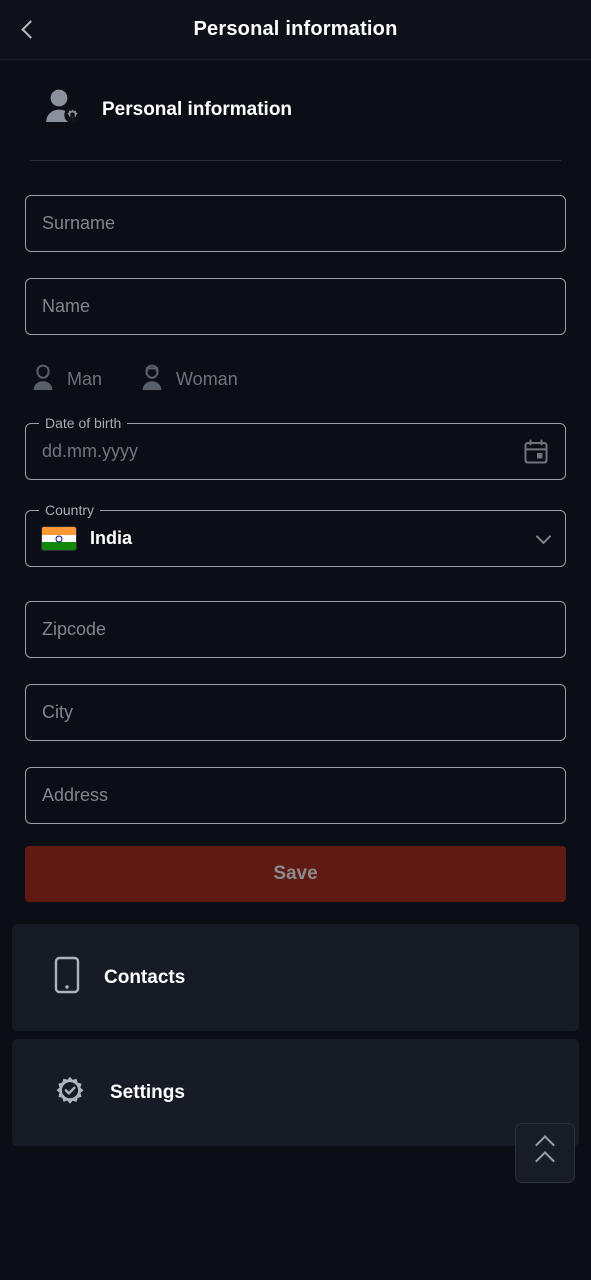 Image resolution: width=591 pixels, height=1280 pixels. Describe the element at coordinates (295, 306) in the screenshot. I see `name-input: Name` at that location.